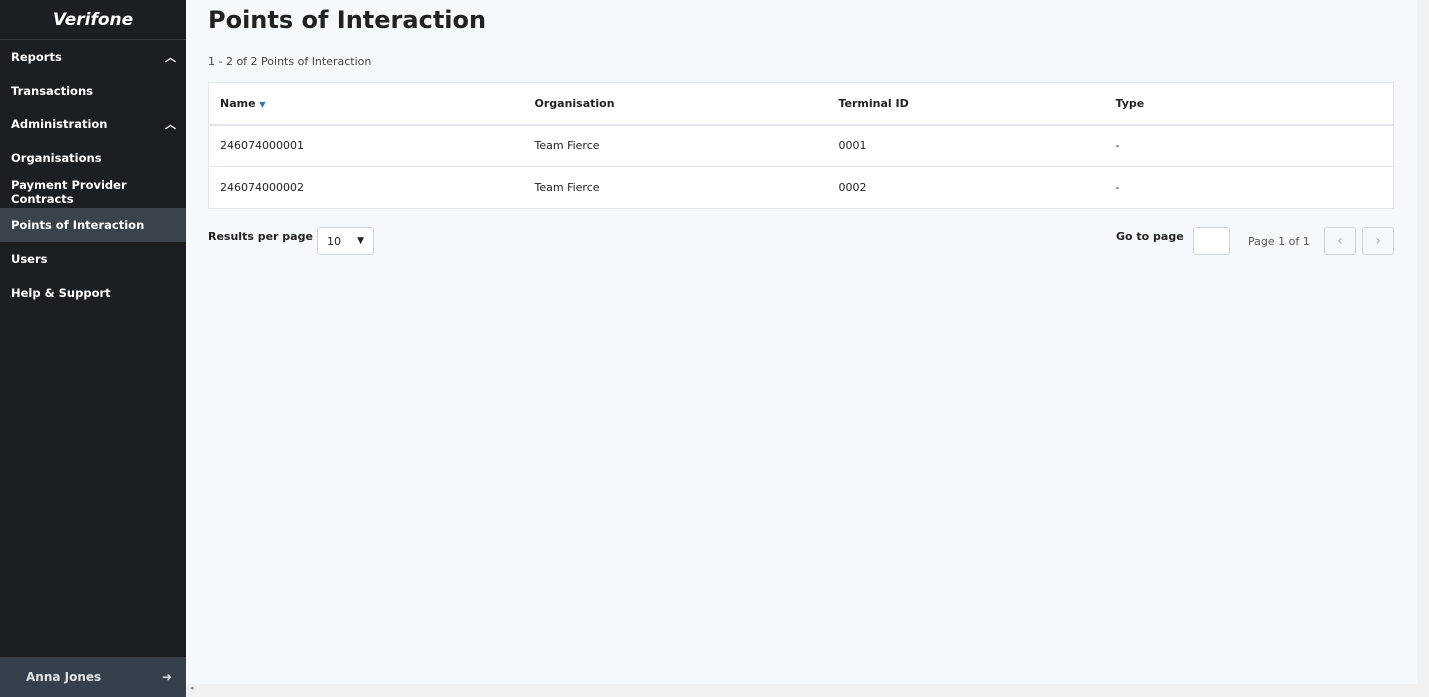 The height and width of the screenshot is (697, 1429). I want to click on sidebar-item-organisations: Organisations, so click(93, 158).